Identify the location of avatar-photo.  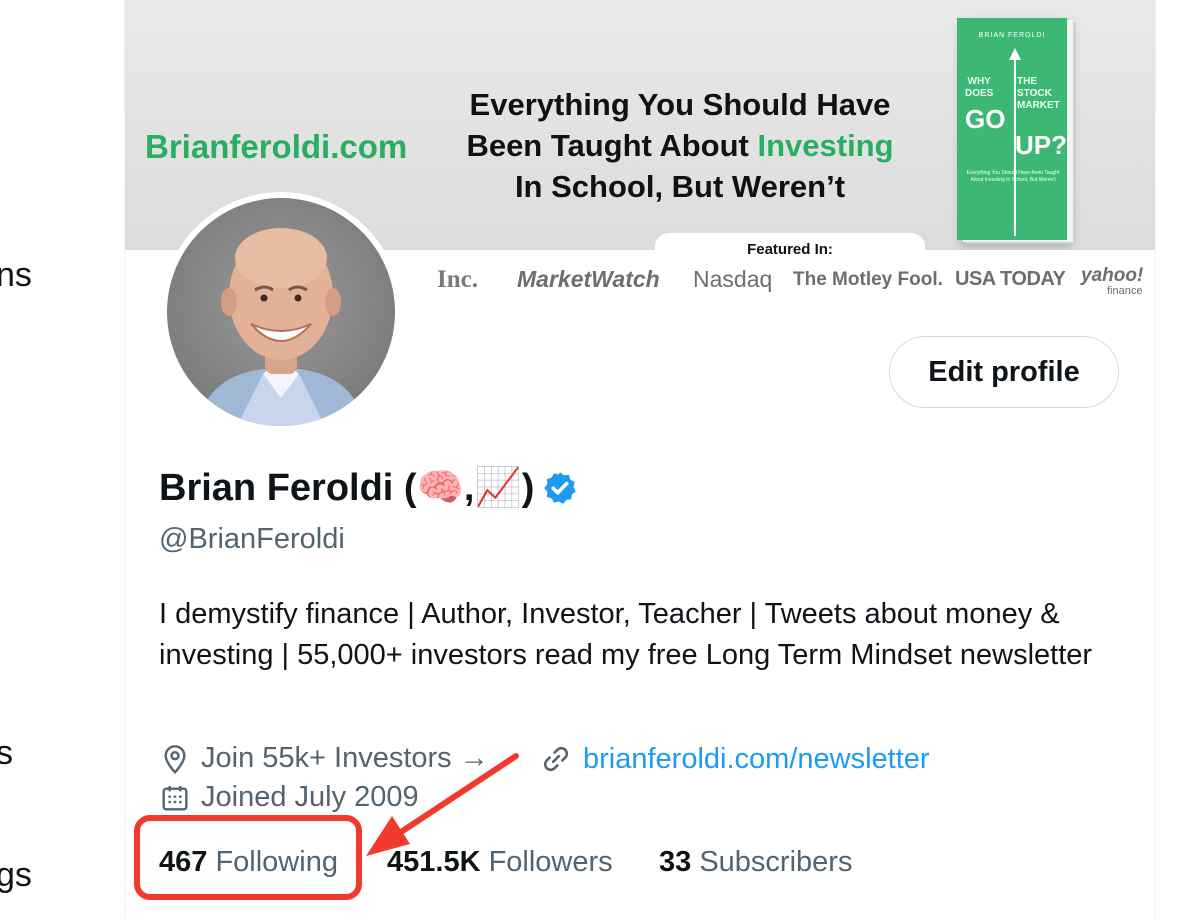
(281, 327).